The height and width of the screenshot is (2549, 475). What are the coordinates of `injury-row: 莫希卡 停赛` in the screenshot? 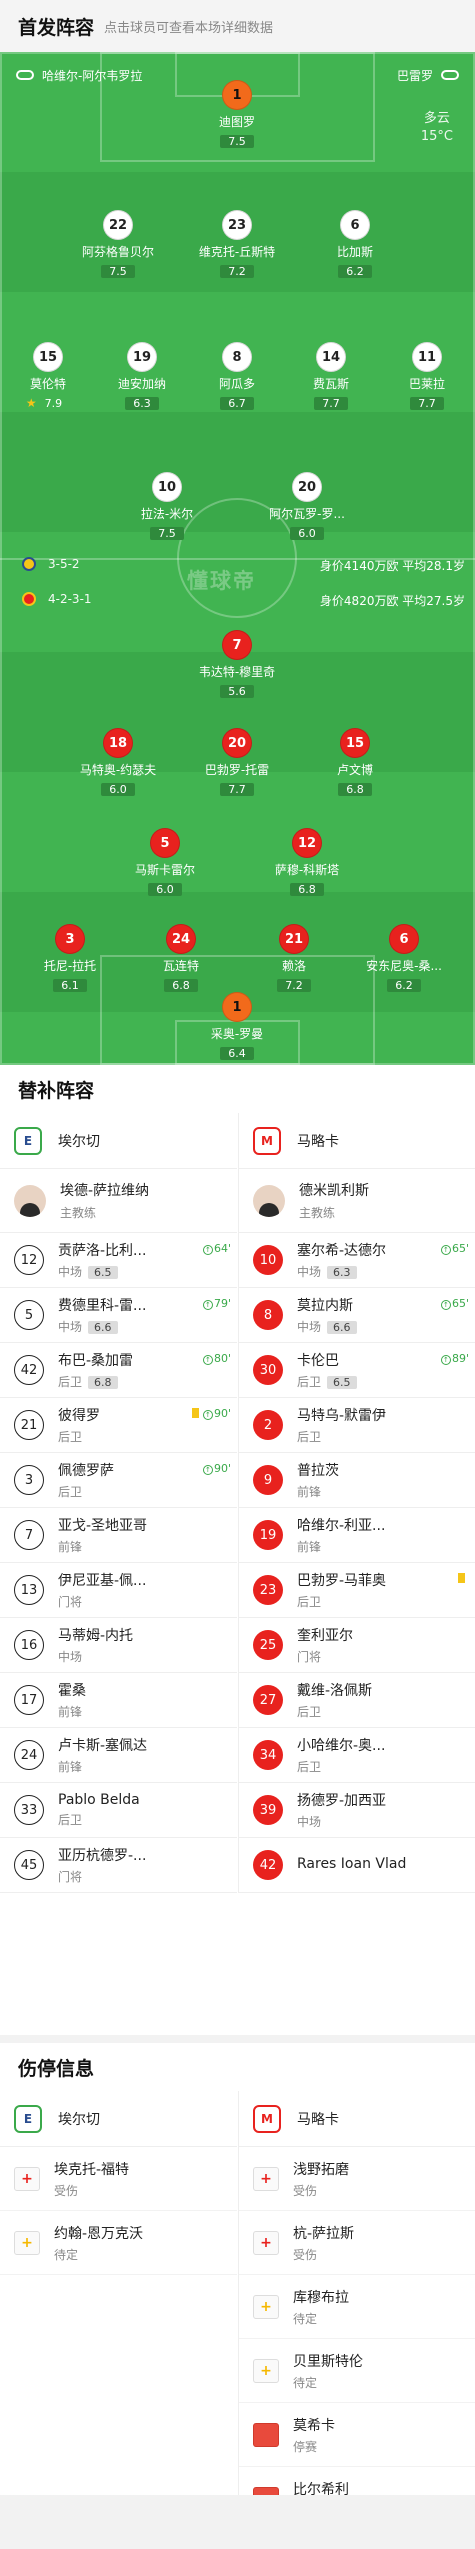 It's located at (357, 2435).